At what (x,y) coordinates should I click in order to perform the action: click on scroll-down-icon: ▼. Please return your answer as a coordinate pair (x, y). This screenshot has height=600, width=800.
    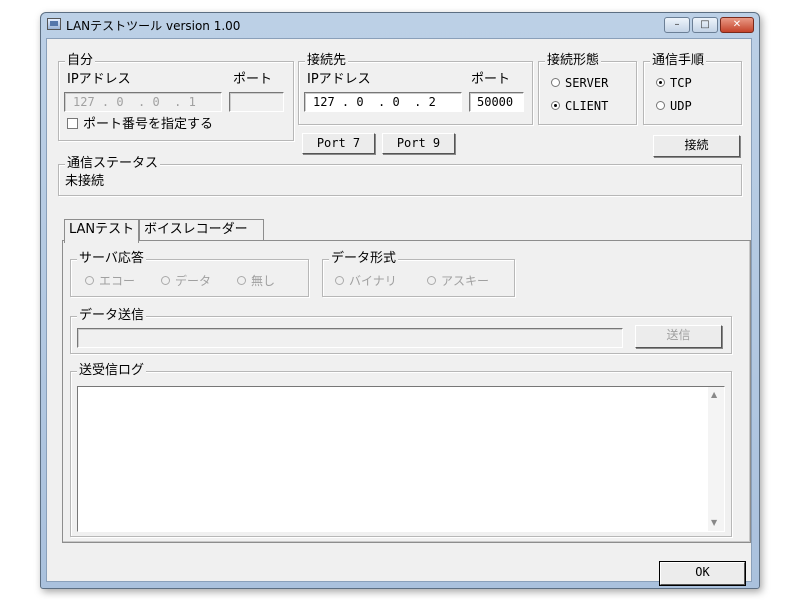
    Looking at the image, I should click on (714, 523).